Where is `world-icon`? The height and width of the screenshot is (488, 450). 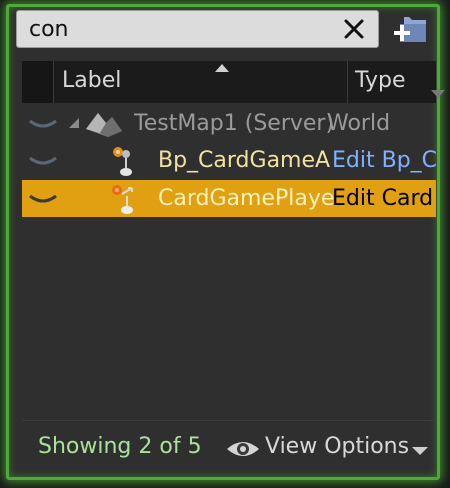
world-icon is located at coordinates (104, 125).